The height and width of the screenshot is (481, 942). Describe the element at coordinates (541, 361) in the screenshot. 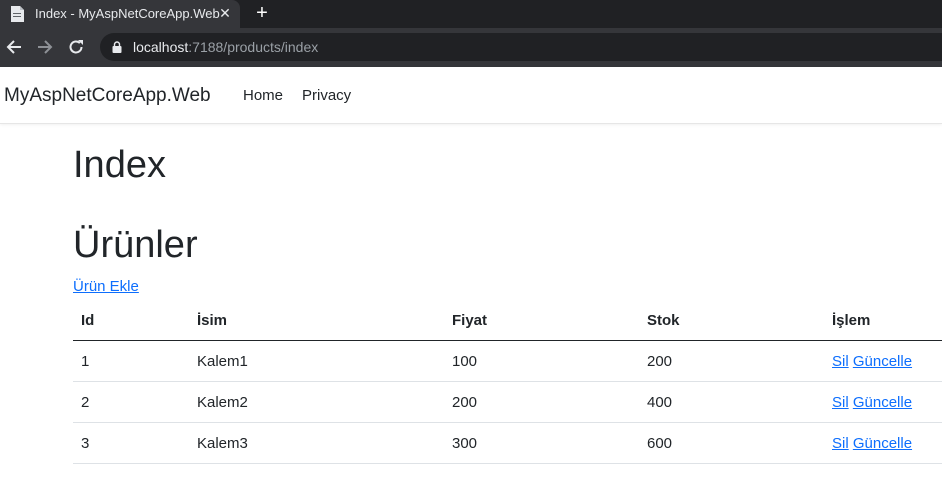

I see `cell-price: 100` at that location.